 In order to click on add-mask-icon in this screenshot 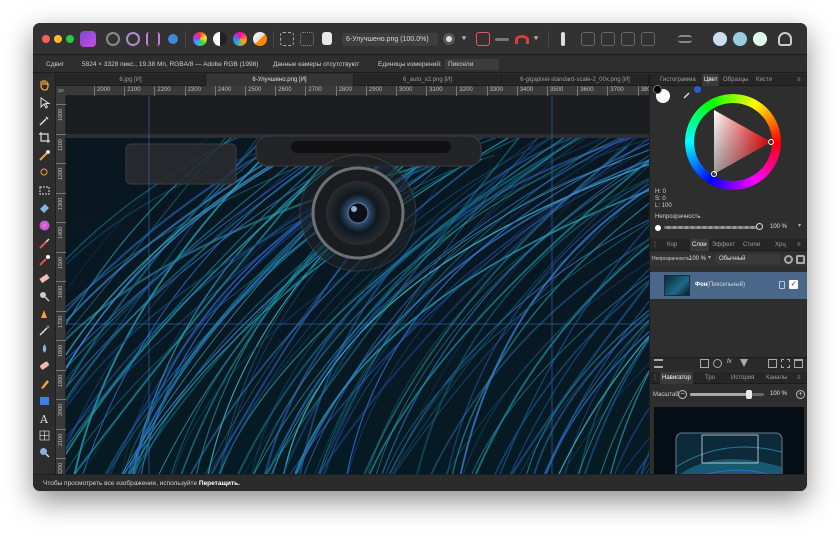, I will do `click(704, 363)`.